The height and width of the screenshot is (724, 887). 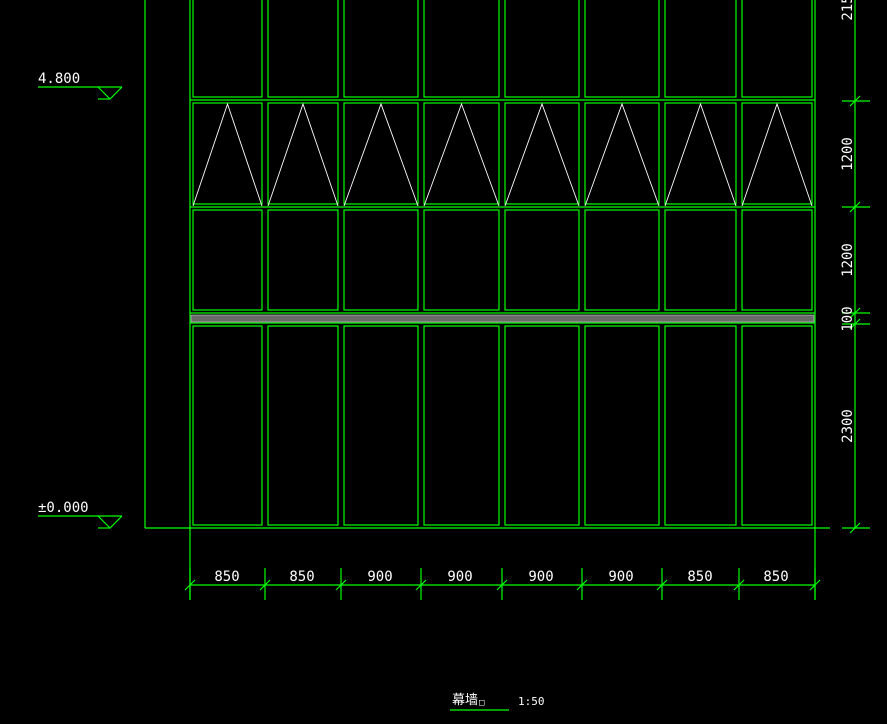 What do you see at coordinates (848, 10) in the screenshot?
I see `row-height-label: 215` at bounding box center [848, 10].